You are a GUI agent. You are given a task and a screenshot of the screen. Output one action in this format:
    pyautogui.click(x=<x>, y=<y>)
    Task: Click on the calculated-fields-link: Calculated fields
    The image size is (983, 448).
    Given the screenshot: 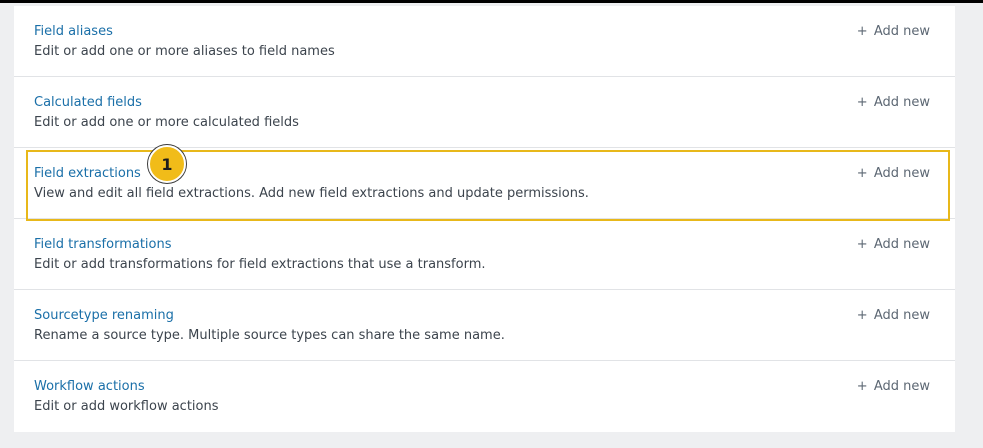 What is the action you would take?
    pyautogui.click(x=88, y=102)
    